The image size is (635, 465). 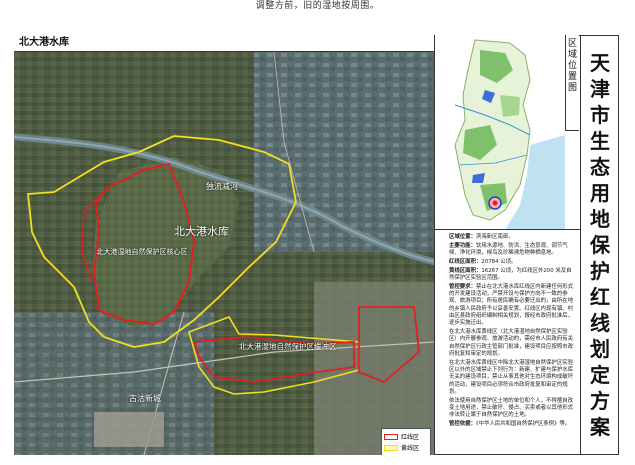 I want to click on location-marker-dot, so click(x=495, y=203).